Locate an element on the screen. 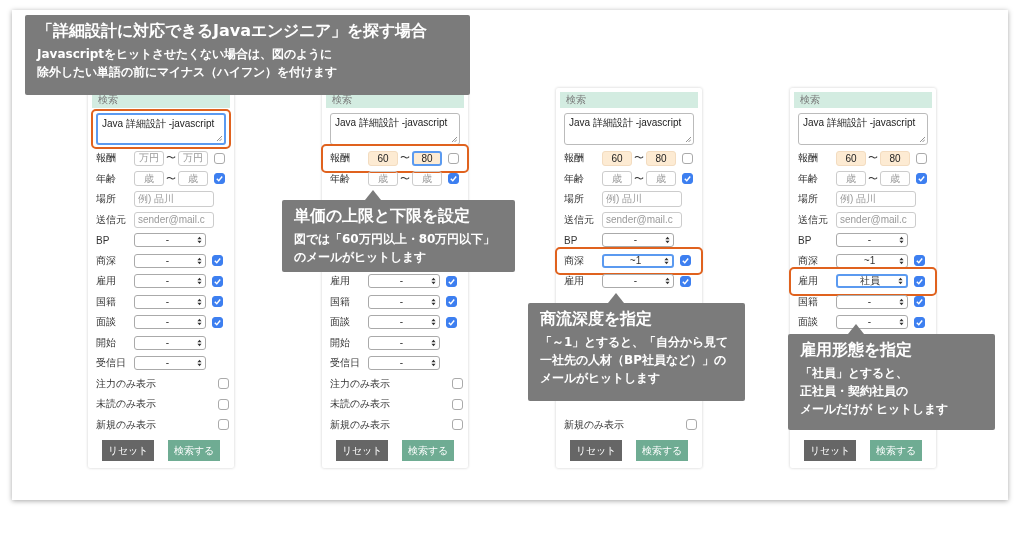 The image size is (1024, 546). callout-text: Javascriptをヒットさせたくない場合は、図のように is located at coordinates (185, 54).